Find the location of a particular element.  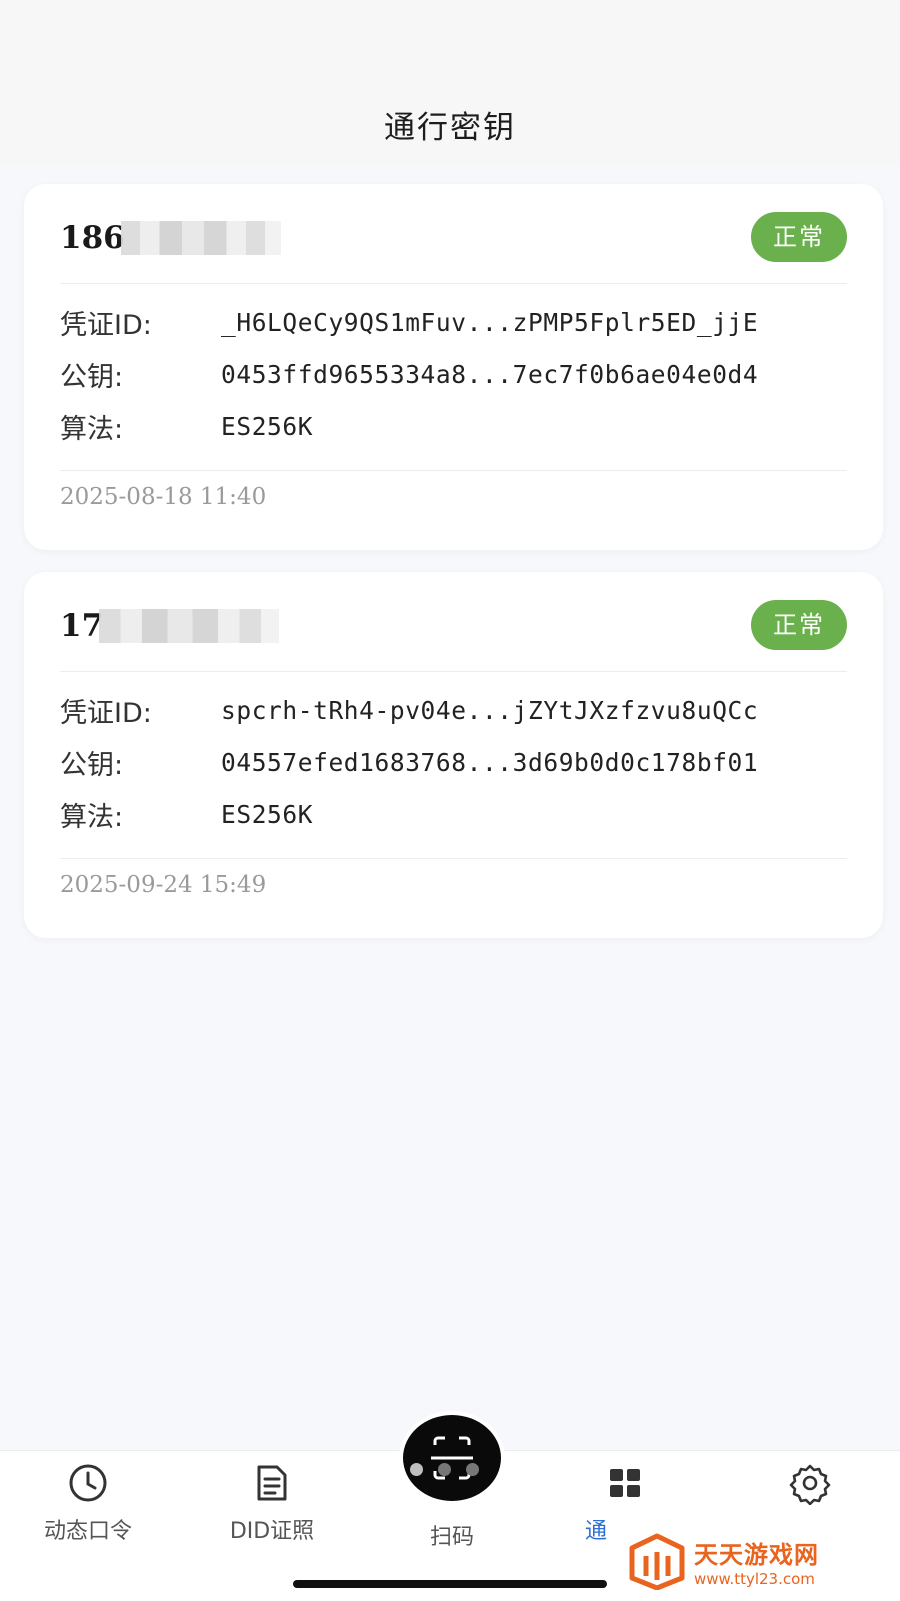

created-date: 2025-09-24 15:49 is located at coordinates (163, 885).